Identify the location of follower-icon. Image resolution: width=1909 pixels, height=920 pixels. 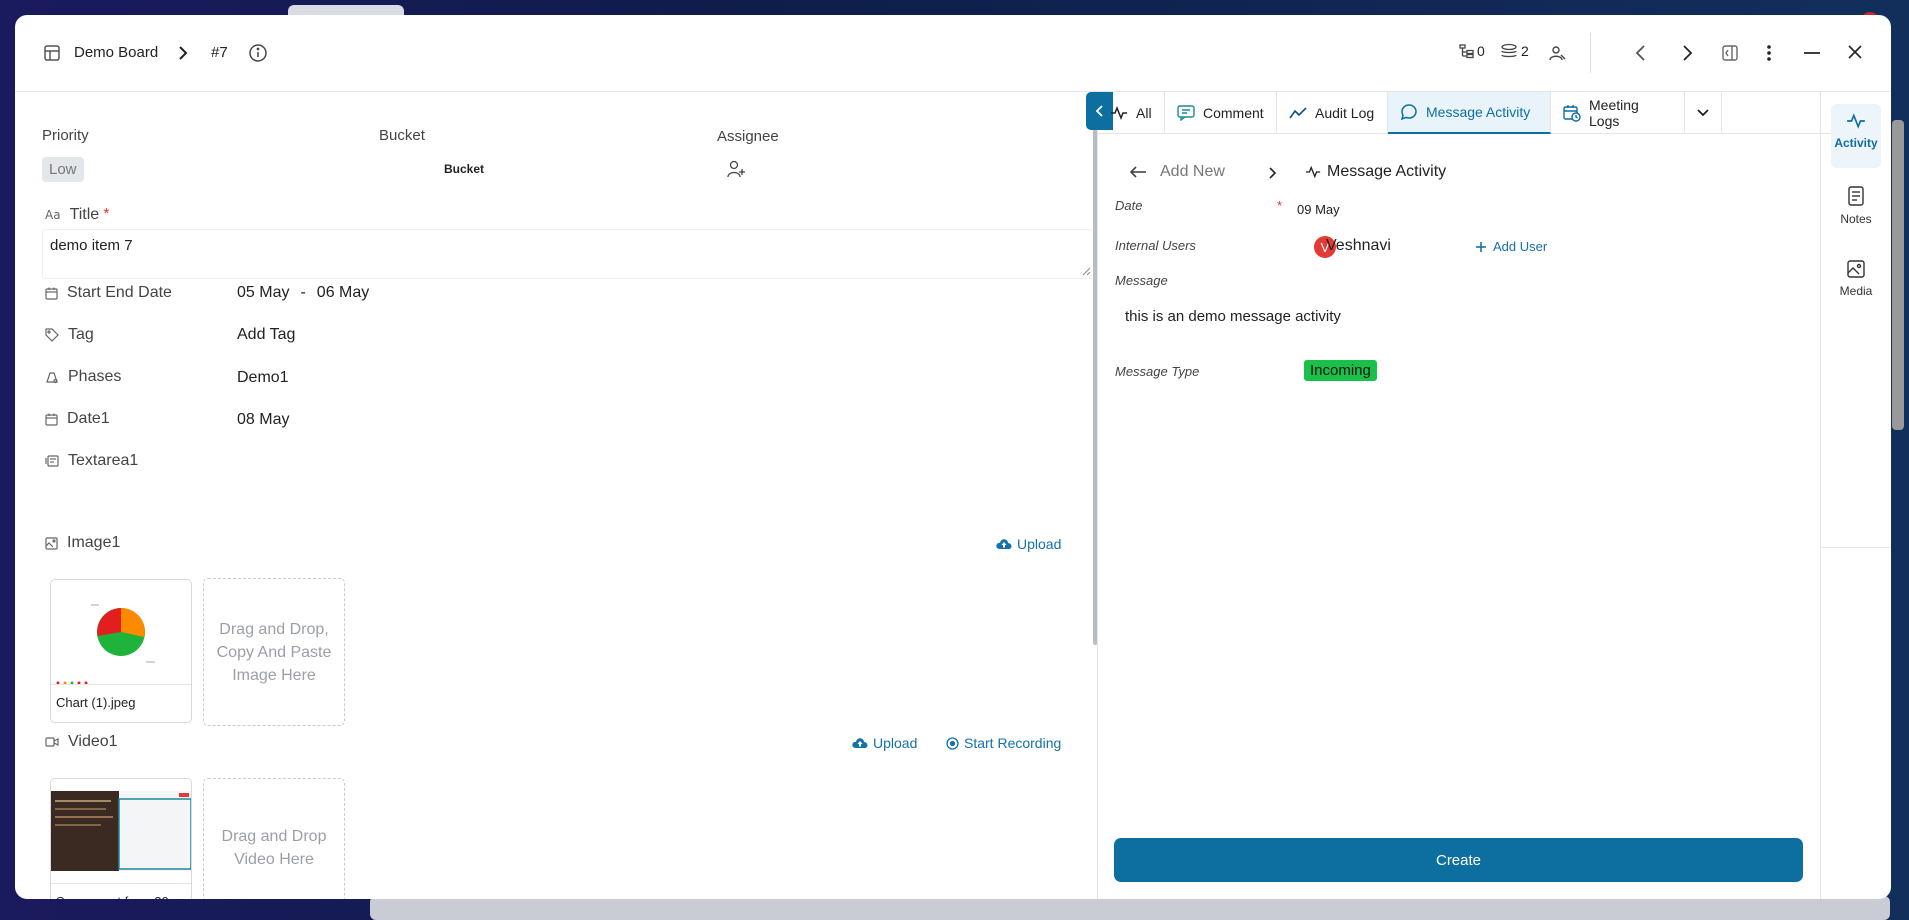
(1557, 53).